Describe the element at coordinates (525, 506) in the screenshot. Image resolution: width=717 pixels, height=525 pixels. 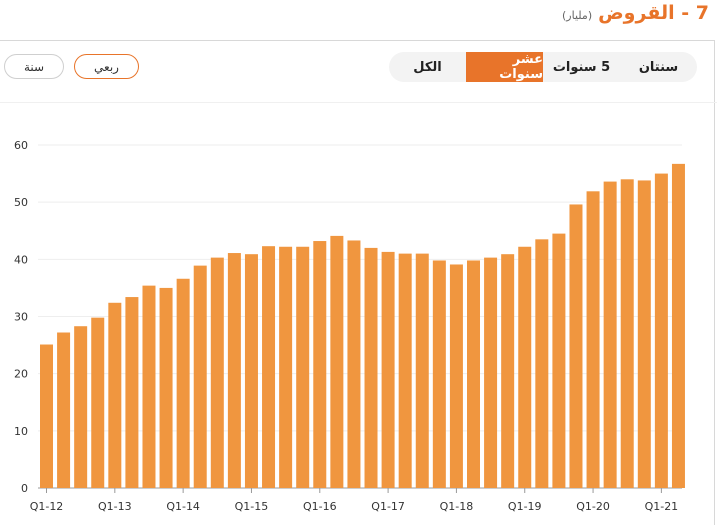
I see `x-tick-label: Q1-19` at that location.